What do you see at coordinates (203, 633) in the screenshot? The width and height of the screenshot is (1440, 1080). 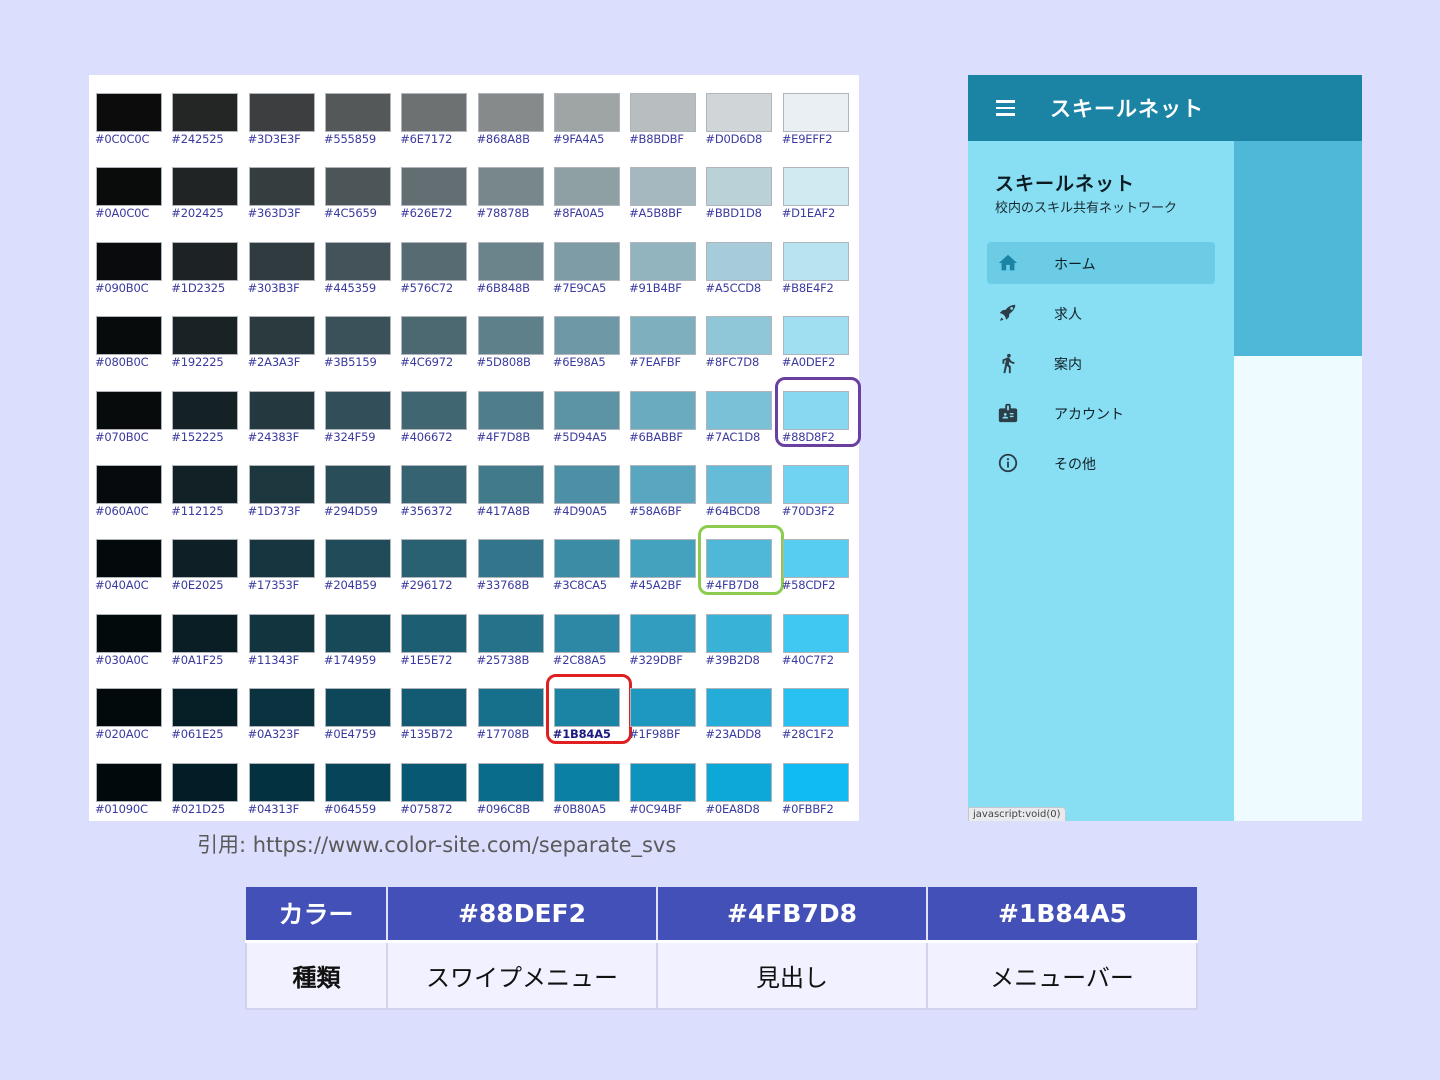 I see `color-swatch-cell: #0A1F25` at bounding box center [203, 633].